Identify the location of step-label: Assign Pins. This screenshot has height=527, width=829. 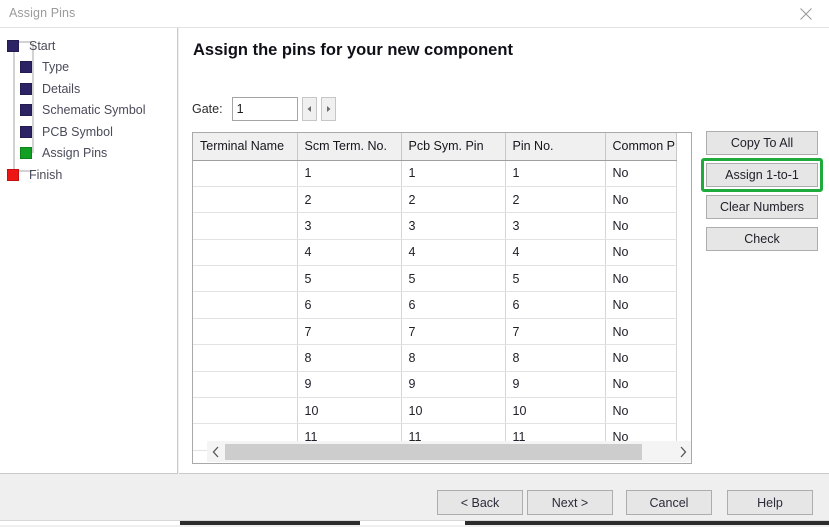
(75, 153).